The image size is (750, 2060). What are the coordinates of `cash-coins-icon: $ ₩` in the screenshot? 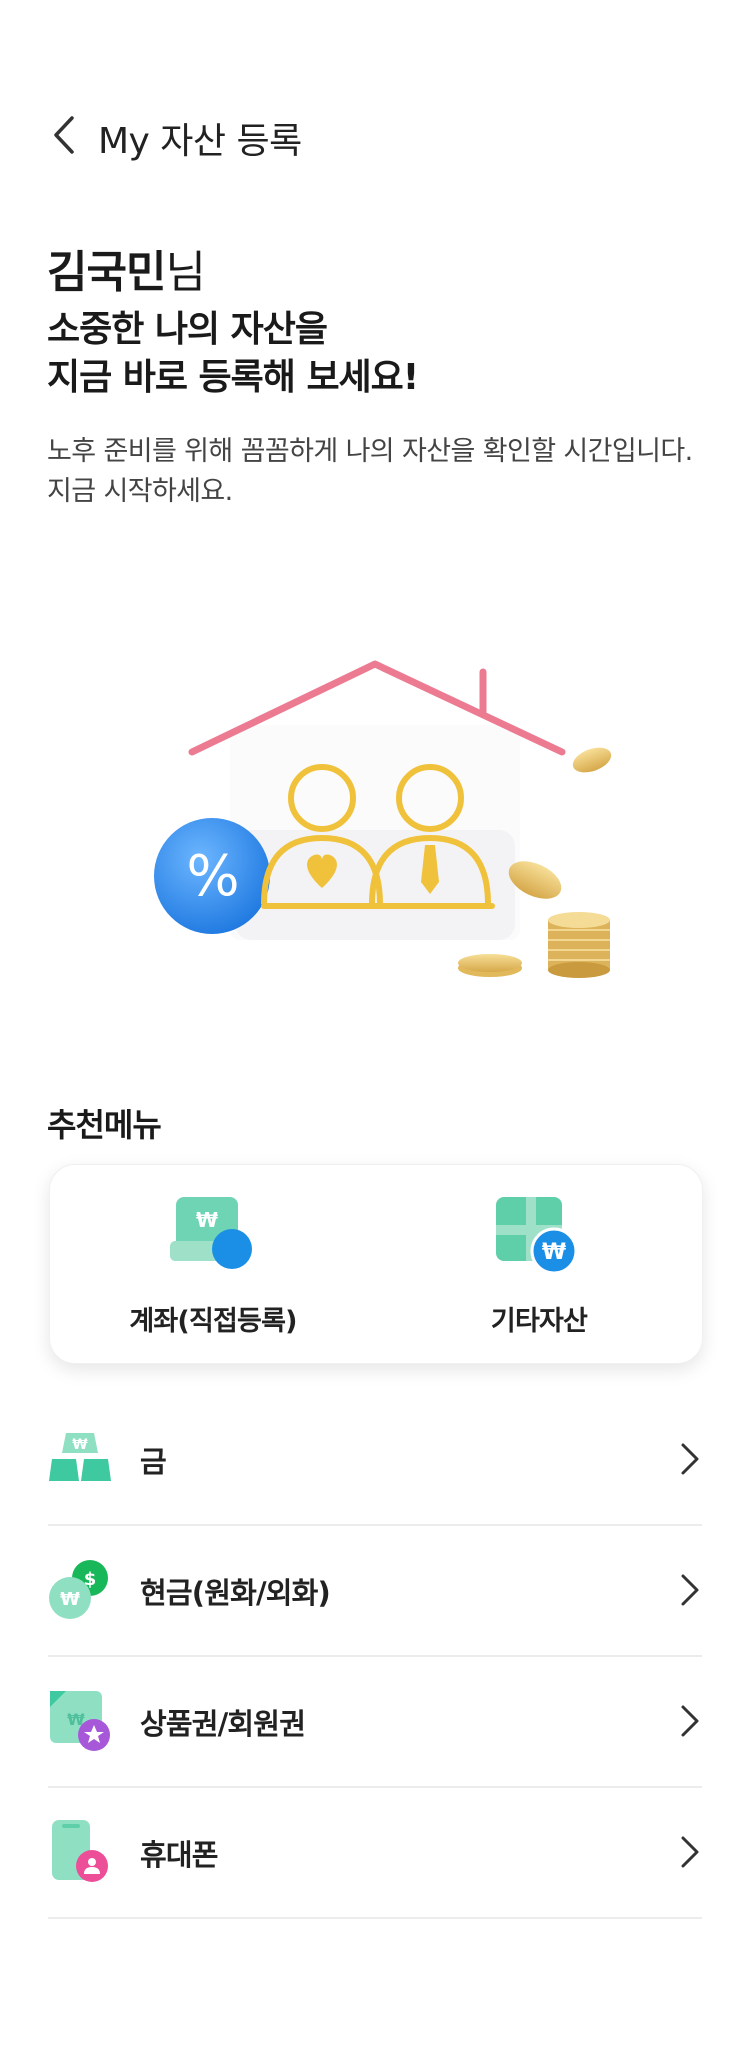 It's located at (78, 1589).